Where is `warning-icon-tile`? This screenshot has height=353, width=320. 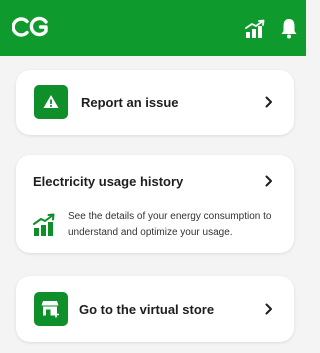 warning-icon-tile is located at coordinates (51, 102).